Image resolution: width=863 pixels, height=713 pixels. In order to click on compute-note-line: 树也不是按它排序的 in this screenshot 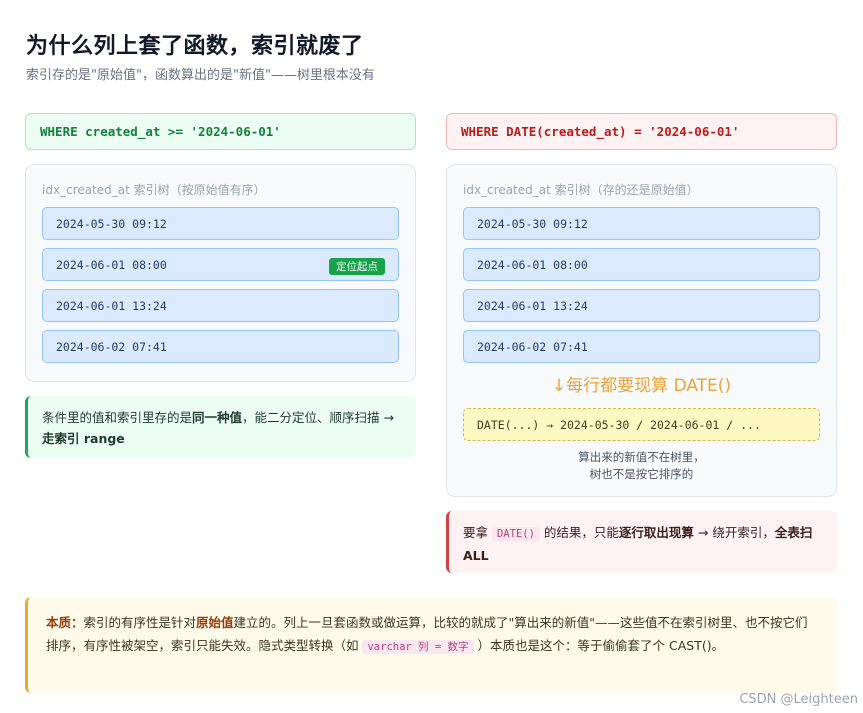, I will do `click(641, 474)`.